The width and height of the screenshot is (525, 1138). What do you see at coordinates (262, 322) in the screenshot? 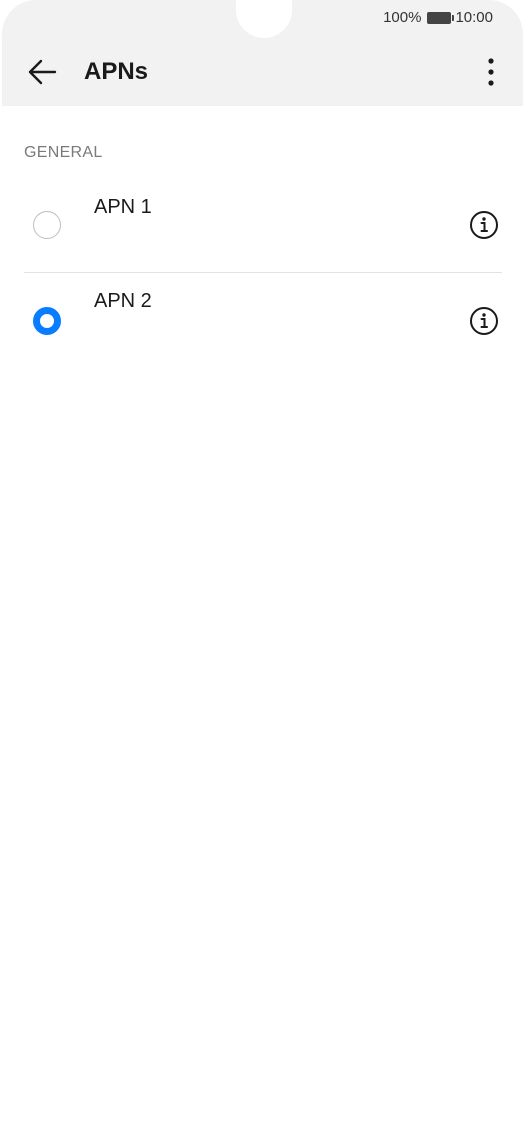
I see `apn-list-item: APN 2` at bounding box center [262, 322].